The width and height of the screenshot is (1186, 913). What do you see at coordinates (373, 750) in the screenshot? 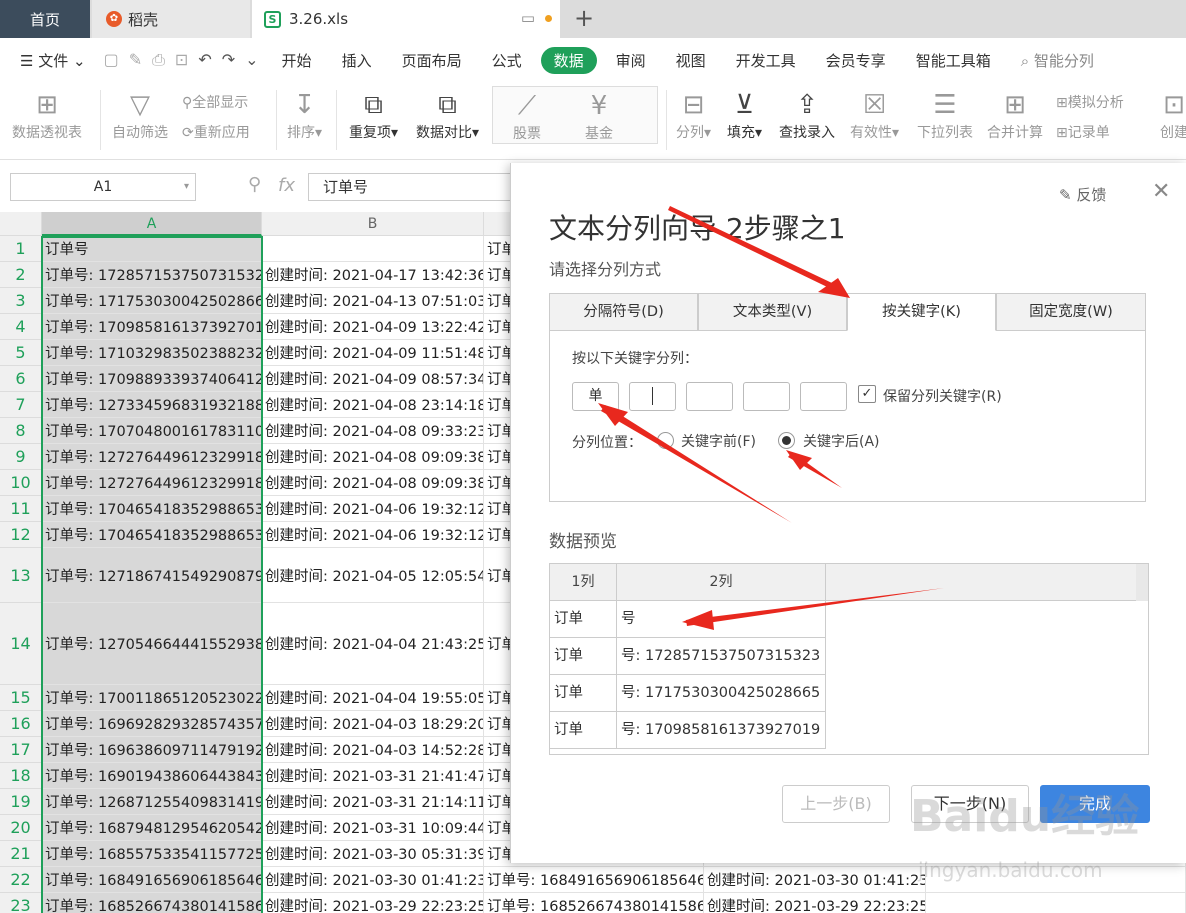
I see `cell-b: 创建时间: 2021-04-03 14:52:28` at bounding box center [373, 750].